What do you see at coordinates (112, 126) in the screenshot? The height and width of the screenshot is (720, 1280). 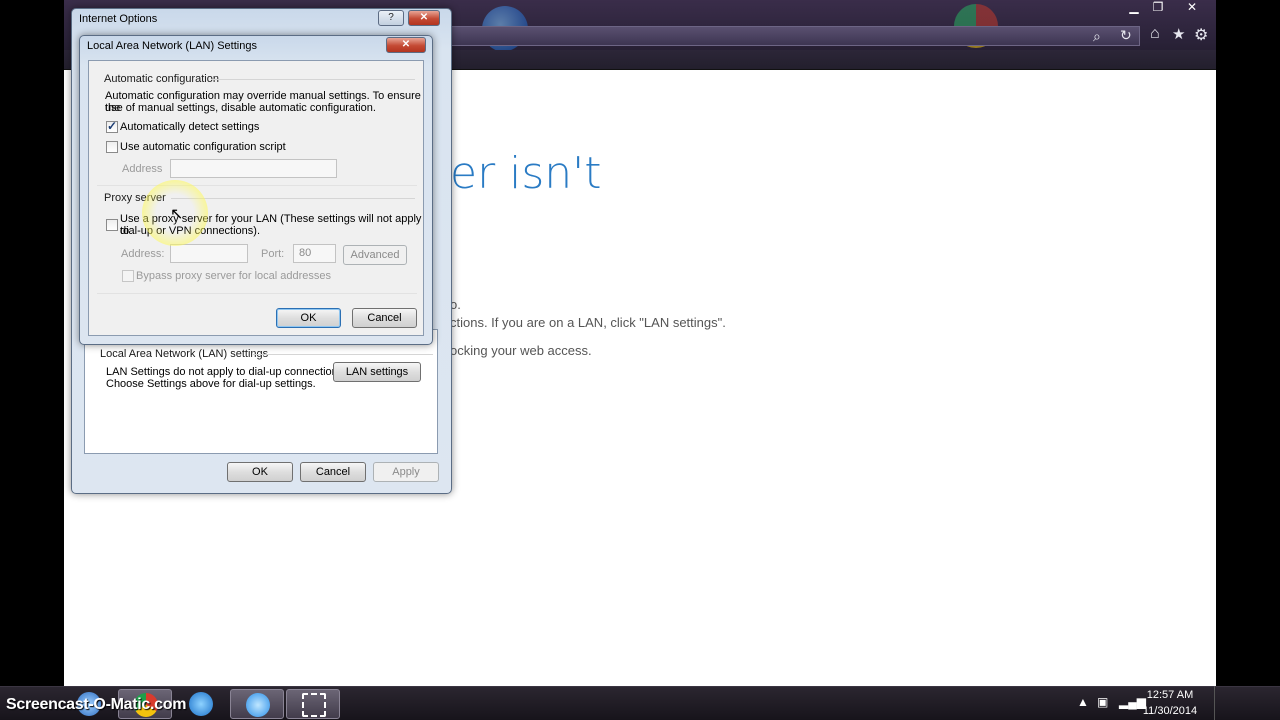 I see `auto-detect-checkbox` at bounding box center [112, 126].